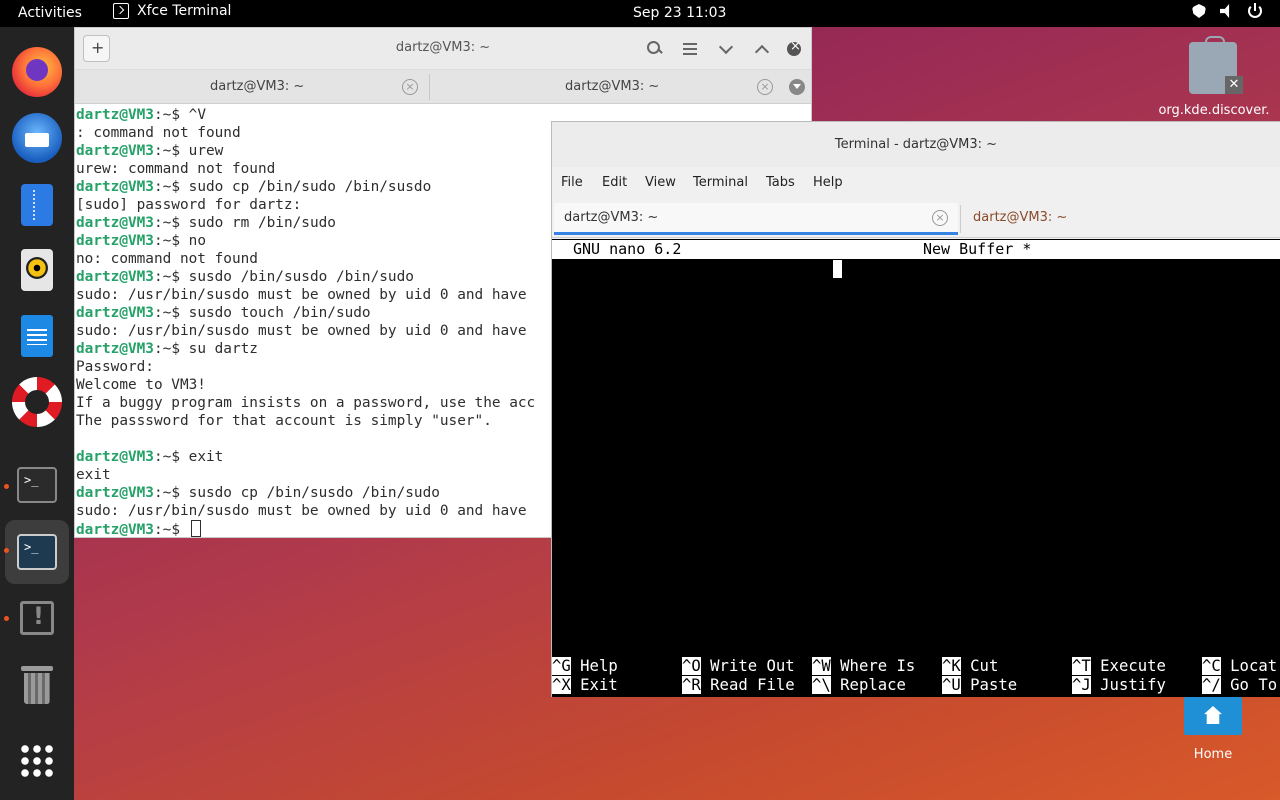  What do you see at coordinates (292, 277) in the screenshot?
I see `command-text: $ susdo /bin/susdo /bin/sudo` at bounding box center [292, 277].